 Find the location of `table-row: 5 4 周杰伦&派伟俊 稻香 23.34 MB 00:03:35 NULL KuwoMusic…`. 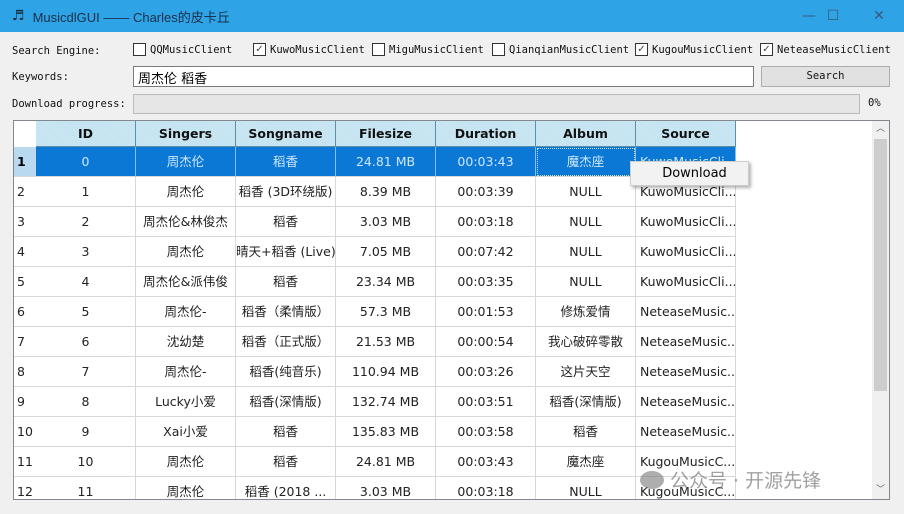

table-row: 5 4 周杰伦&派伟俊 稻香 23.34 MB 00:03:35 NULL KuwoMusic… is located at coordinates (375, 282).